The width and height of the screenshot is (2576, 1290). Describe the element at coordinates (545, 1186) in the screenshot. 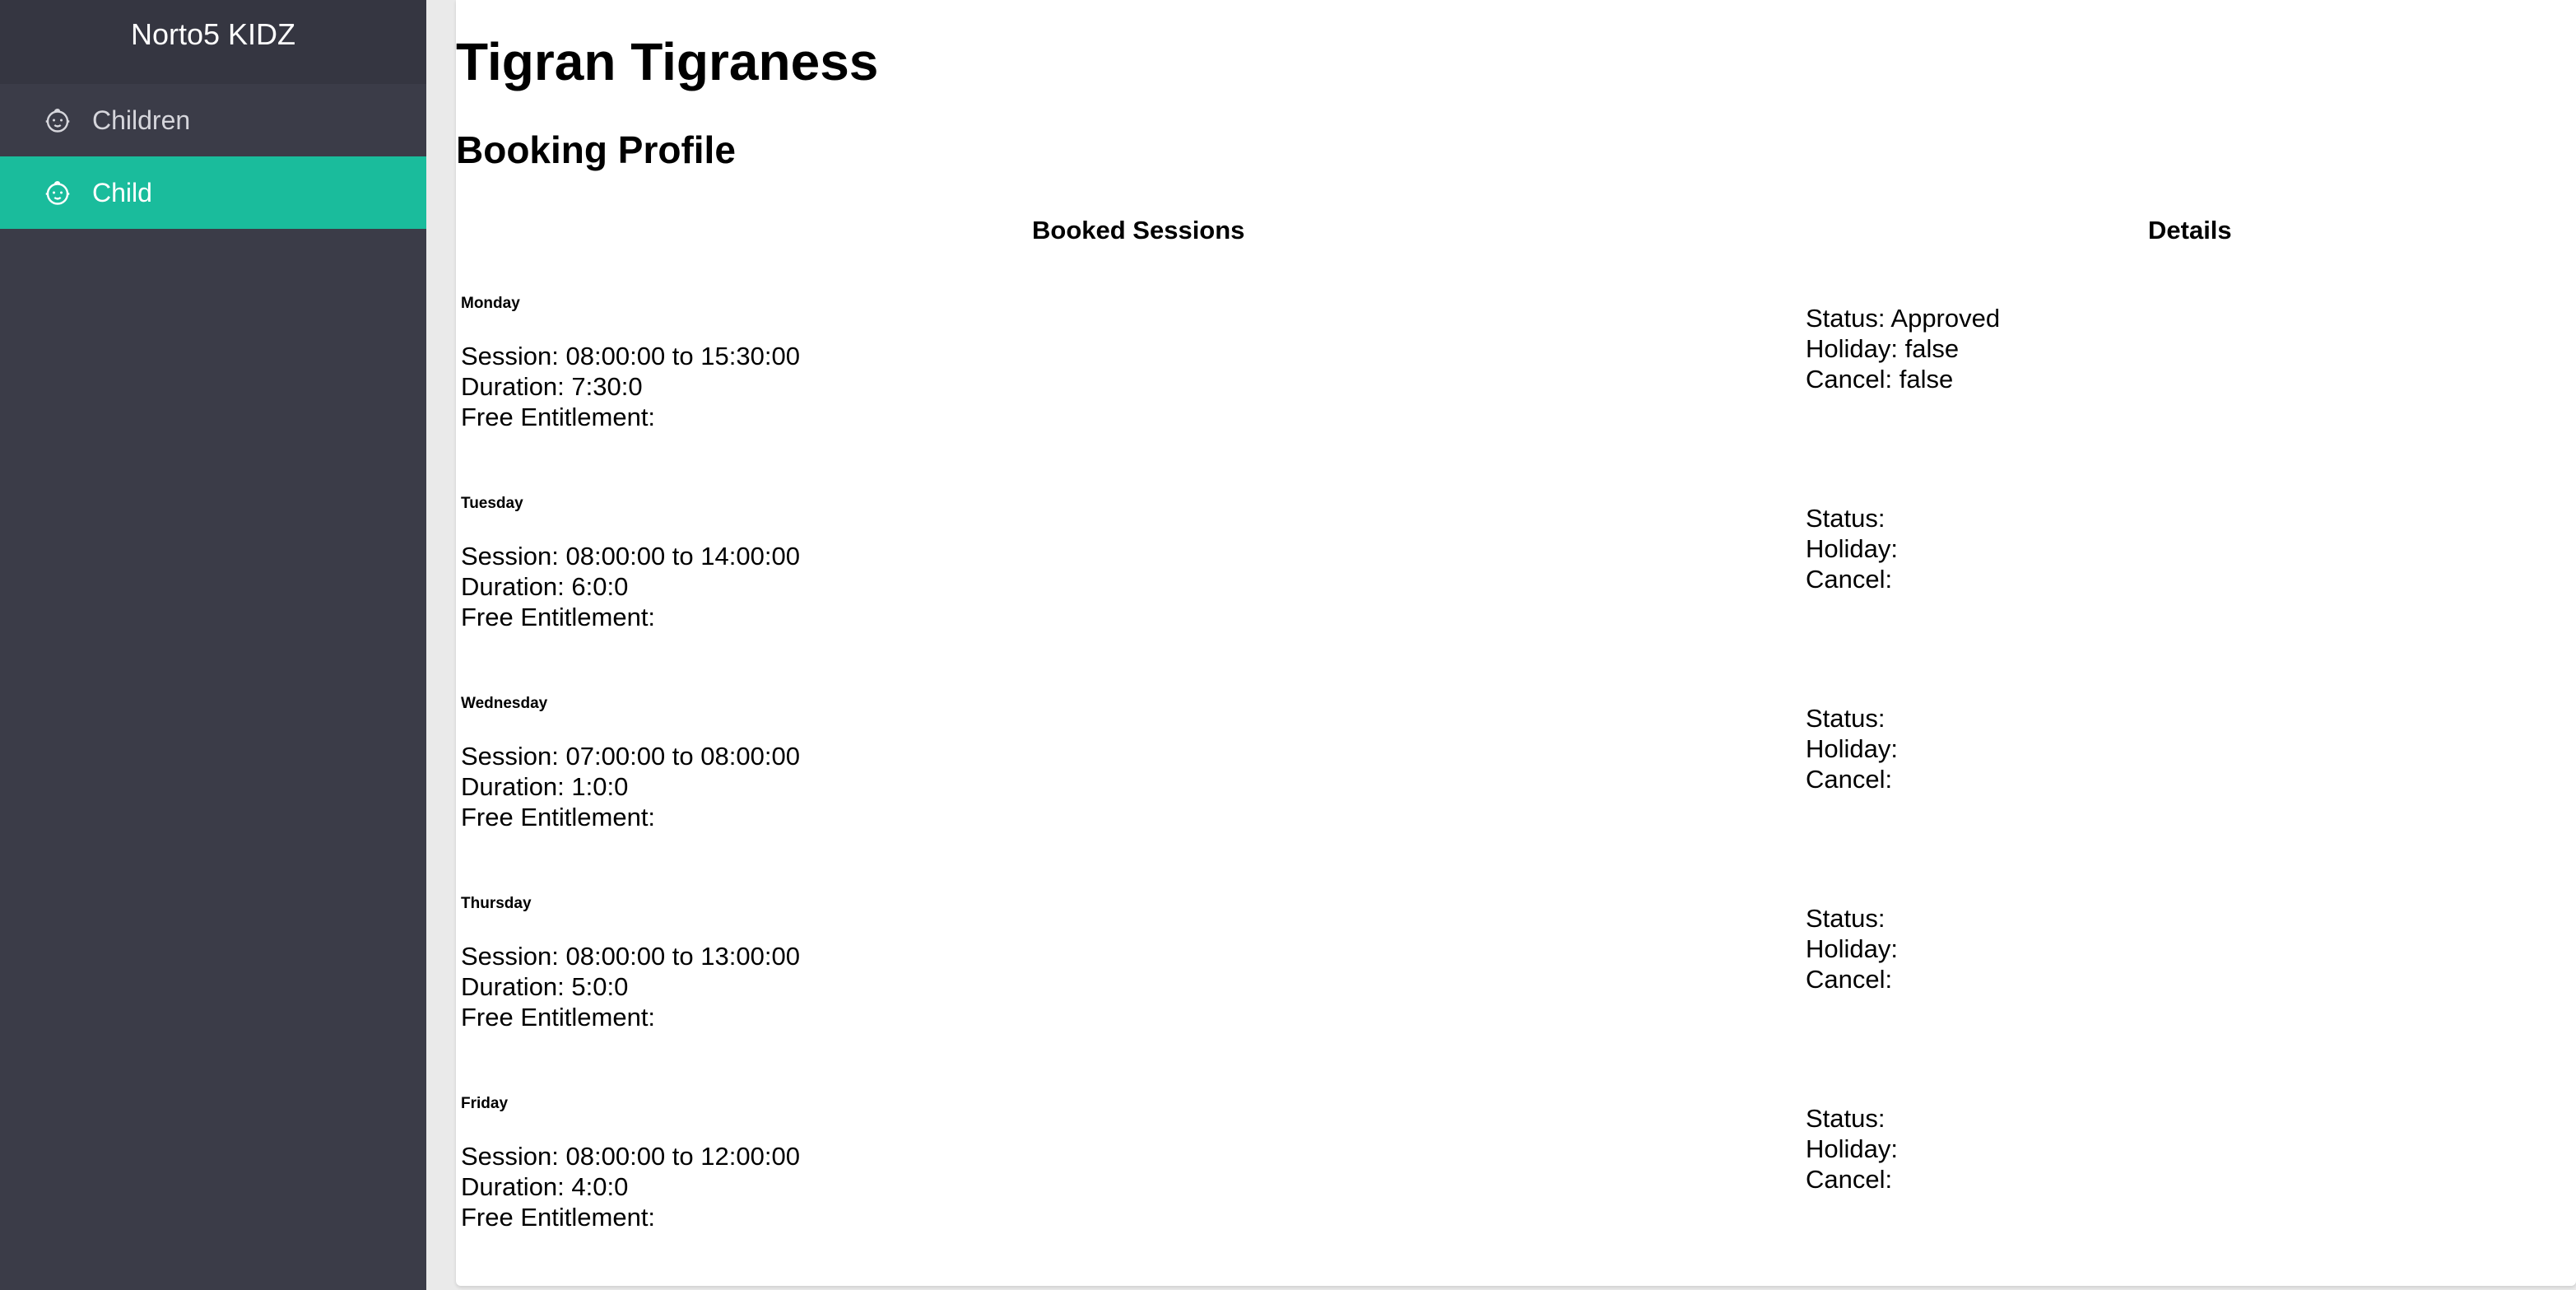

I see `session-duration: Duration: 4:0:0` at that location.